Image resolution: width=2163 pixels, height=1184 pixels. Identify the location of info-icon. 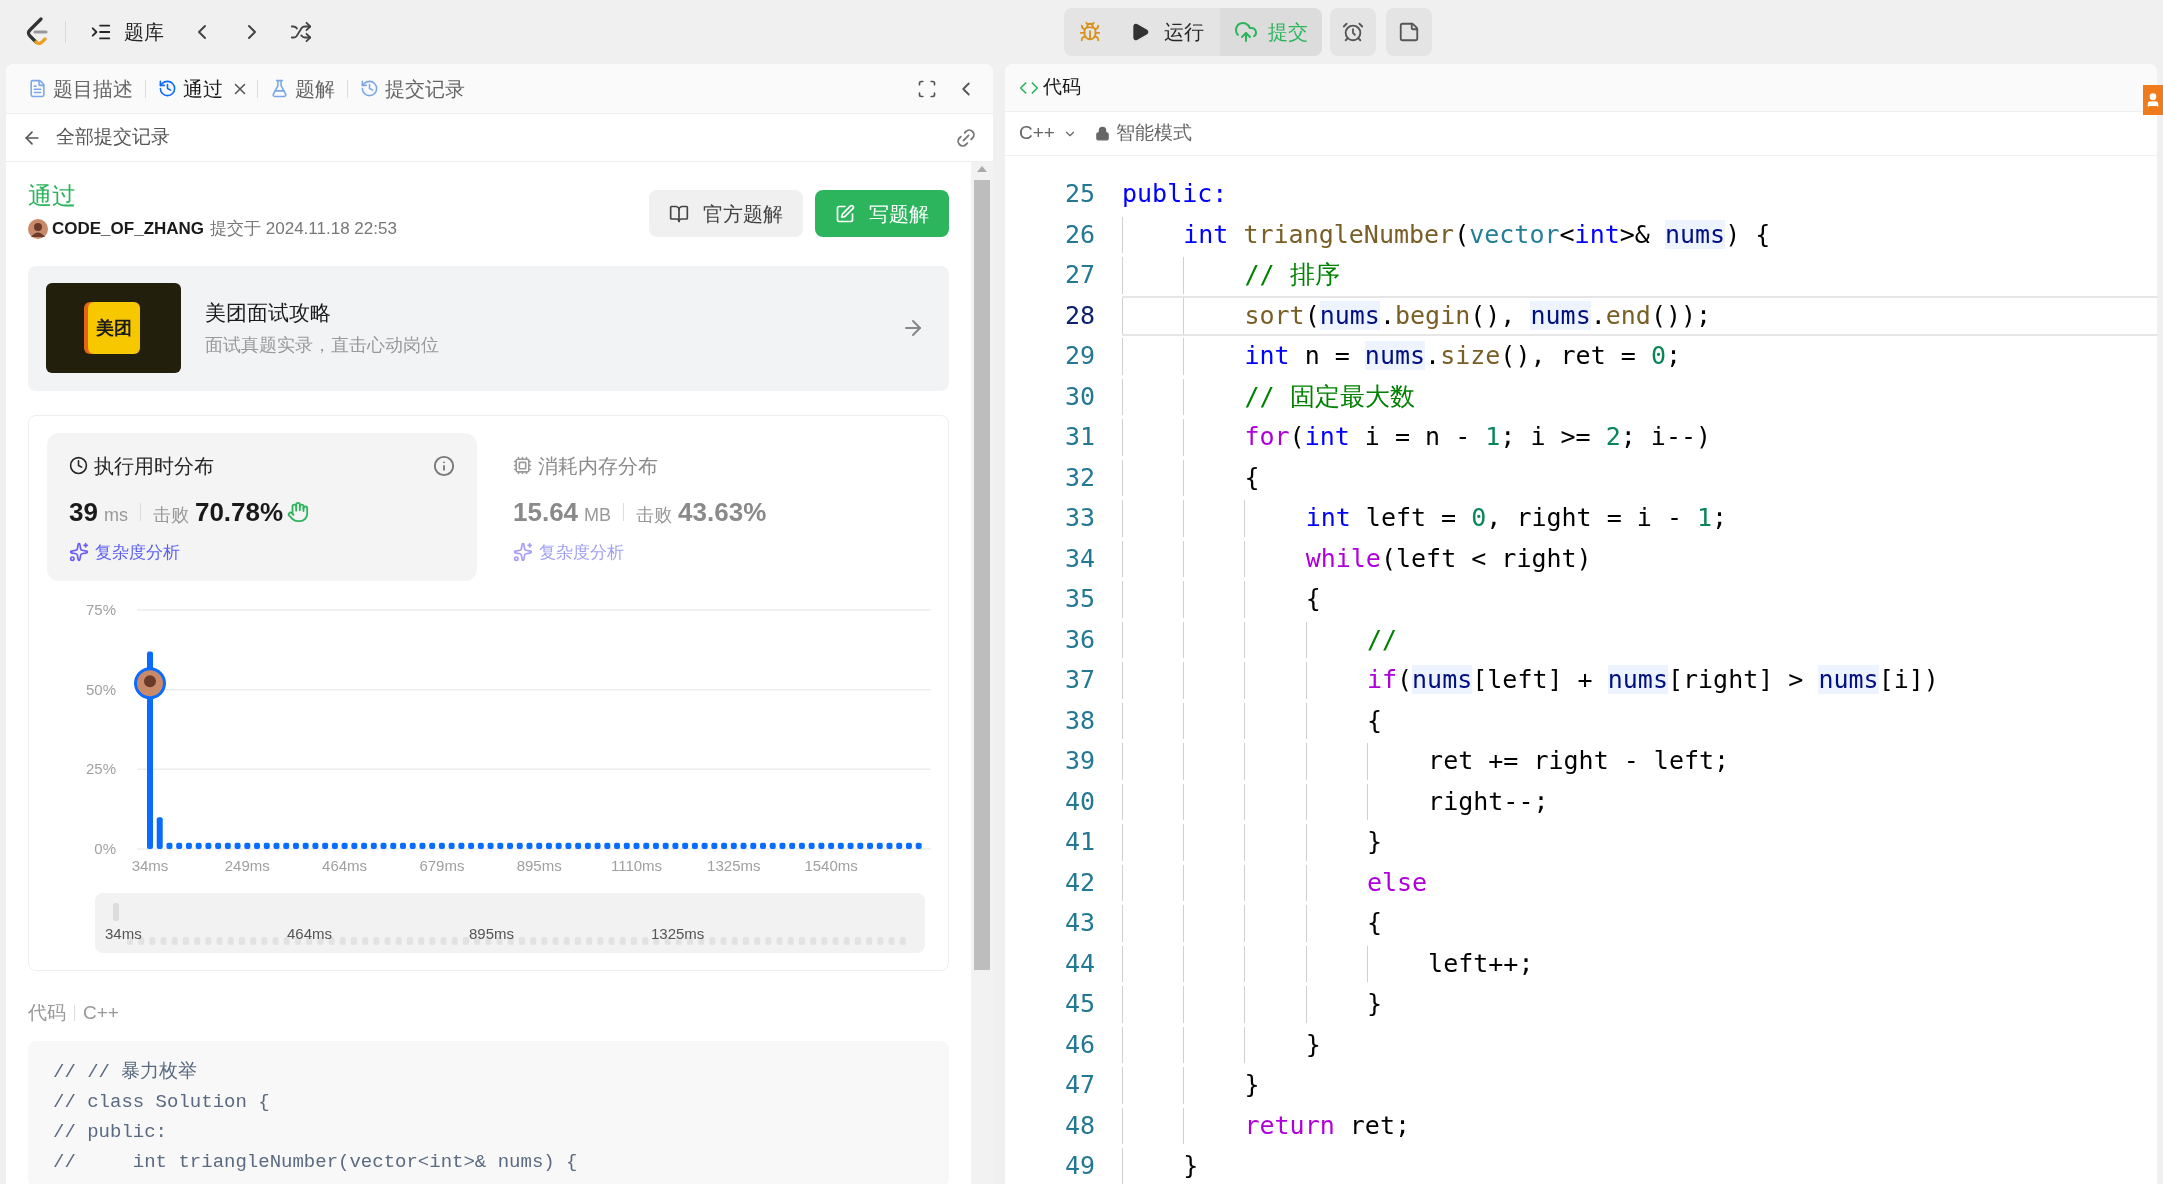
(444, 465).